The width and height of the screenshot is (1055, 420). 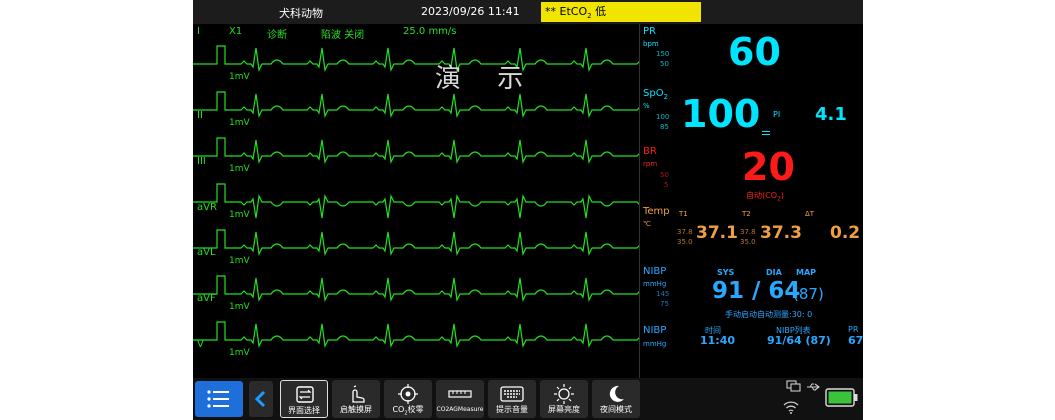 What do you see at coordinates (746, 214) in the screenshot?
I see `t2-label: T2` at bounding box center [746, 214].